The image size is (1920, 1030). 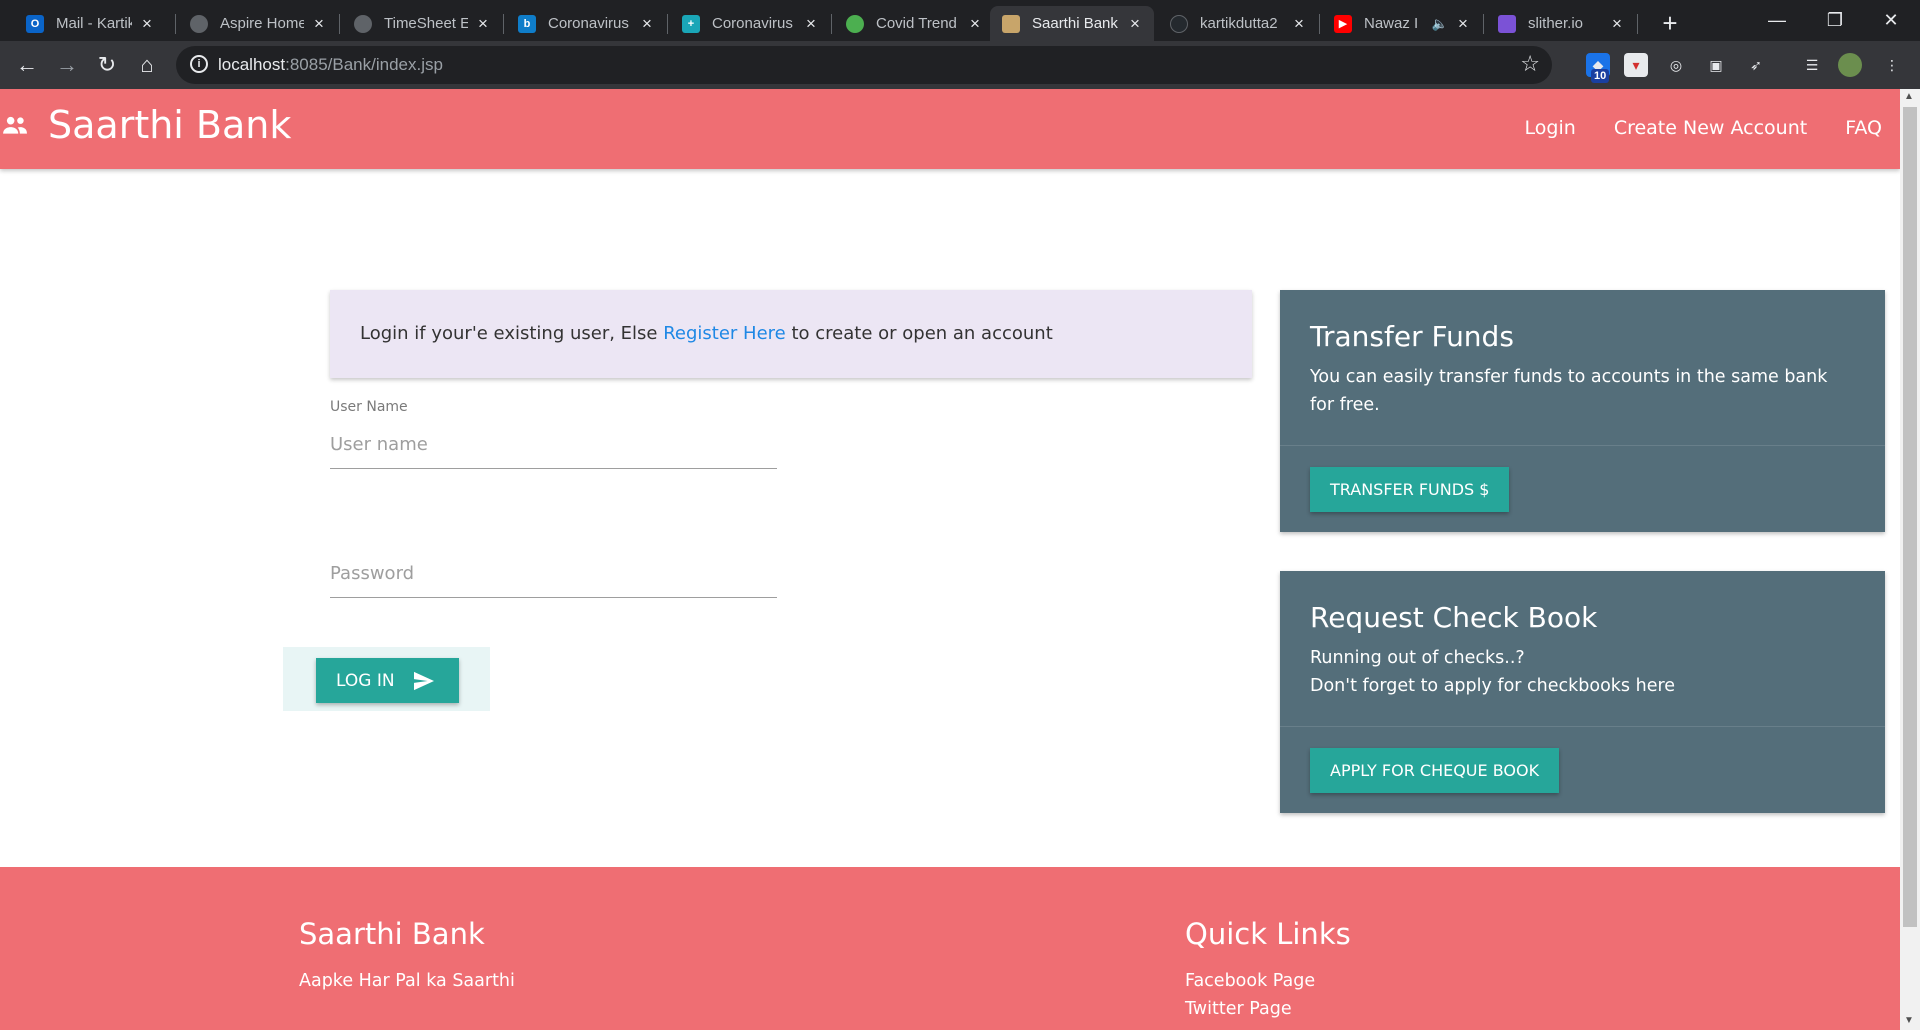 I want to click on login-button: LOG IN, so click(x=387, y=680).